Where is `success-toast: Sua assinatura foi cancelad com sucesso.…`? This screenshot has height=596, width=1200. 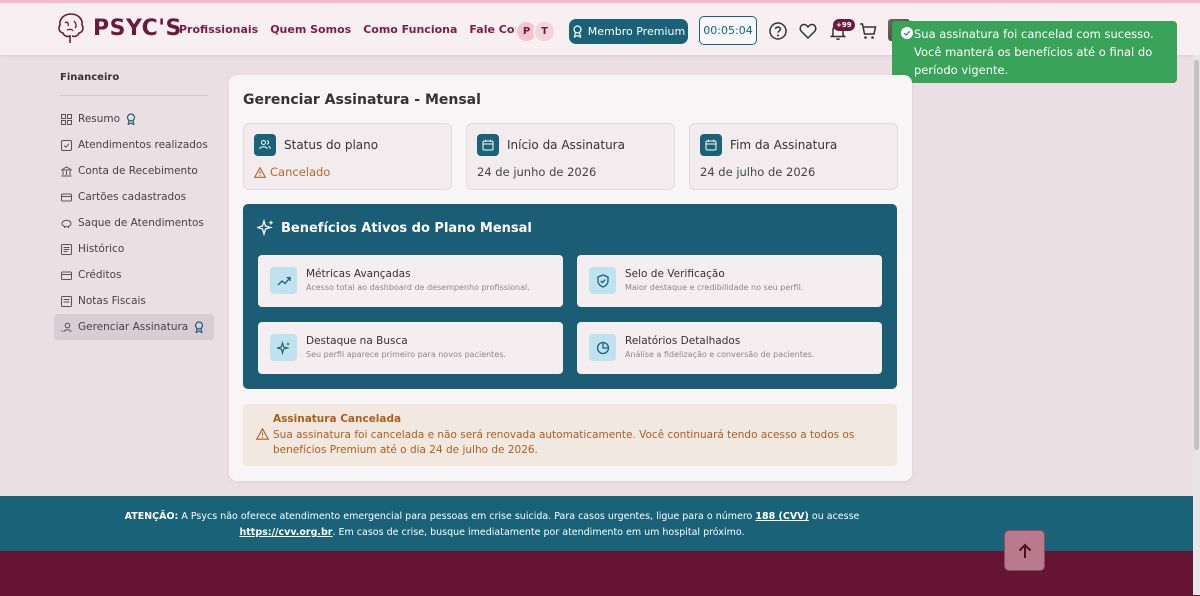 success-toast: Sua assinatura foi cancelad com sucesso.… is located at coordinates (1034, 52).